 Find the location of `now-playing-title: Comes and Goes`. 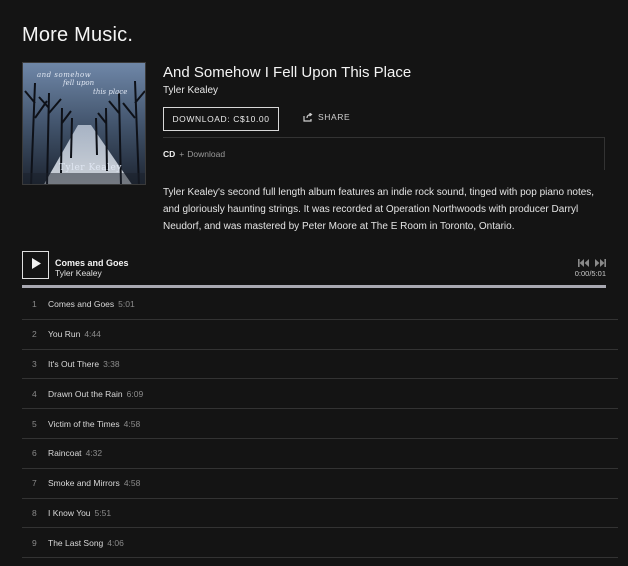

now-playing-title: Comes and Goes is located at coordinates (92, 263).